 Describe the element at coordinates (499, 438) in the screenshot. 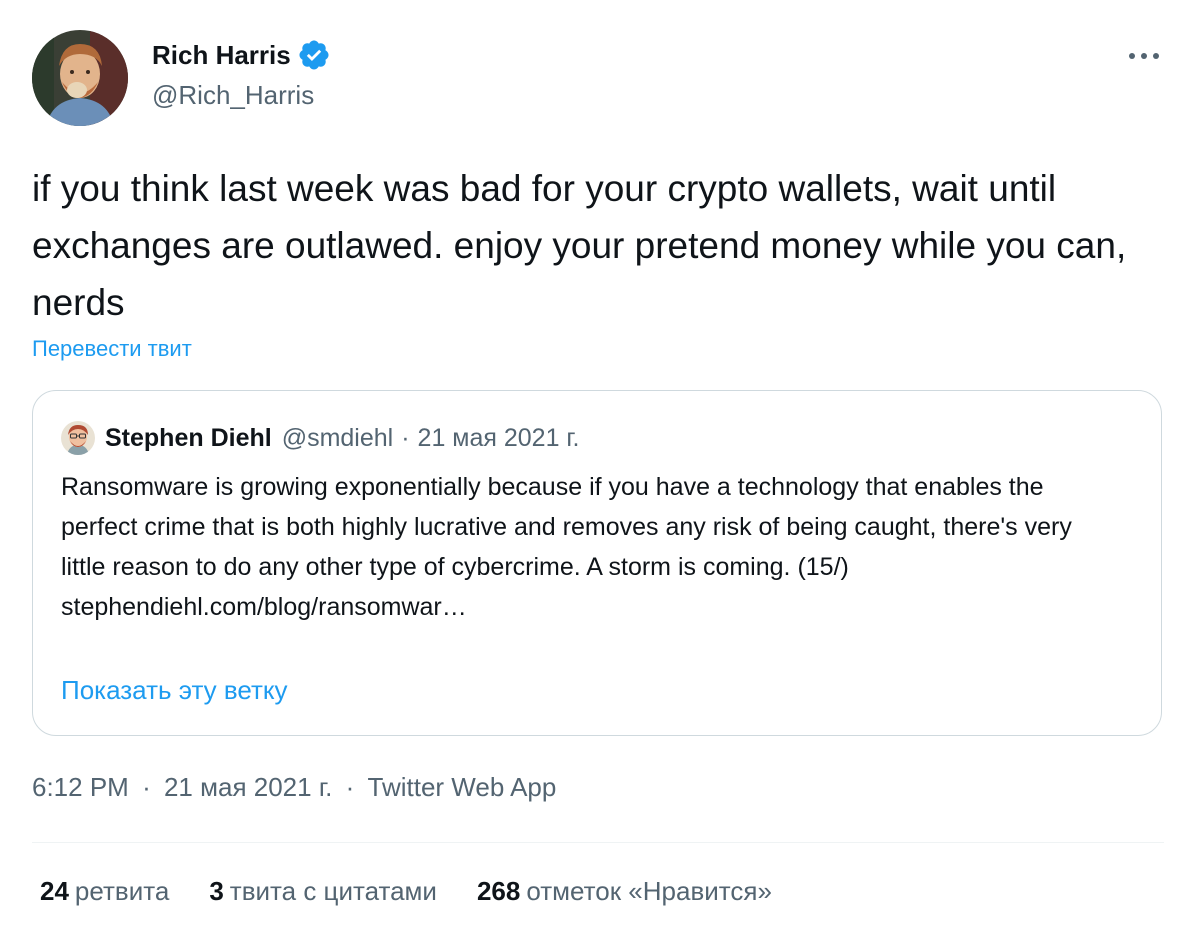

I see `quoted-tweet-date: 21 мая 2021 г.` at that location.